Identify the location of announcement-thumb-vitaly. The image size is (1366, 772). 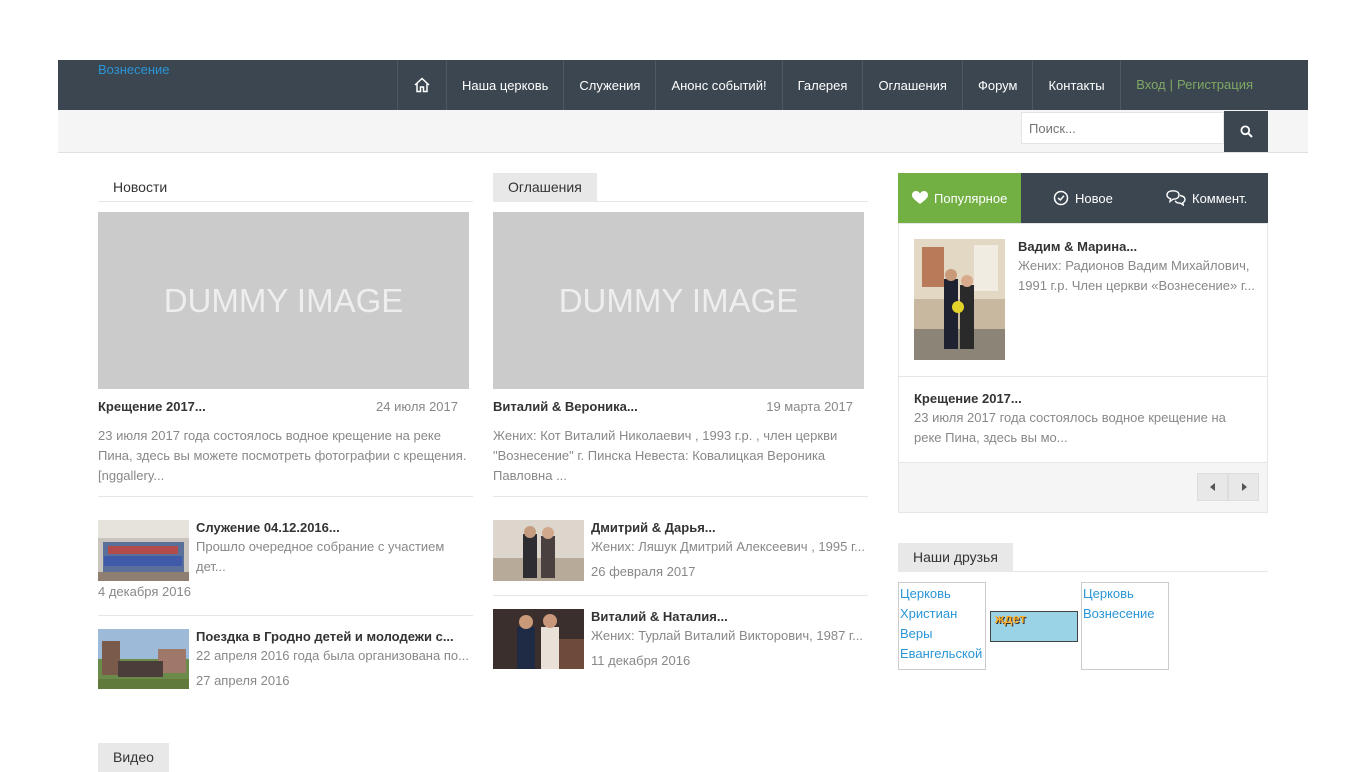
(538, 639).